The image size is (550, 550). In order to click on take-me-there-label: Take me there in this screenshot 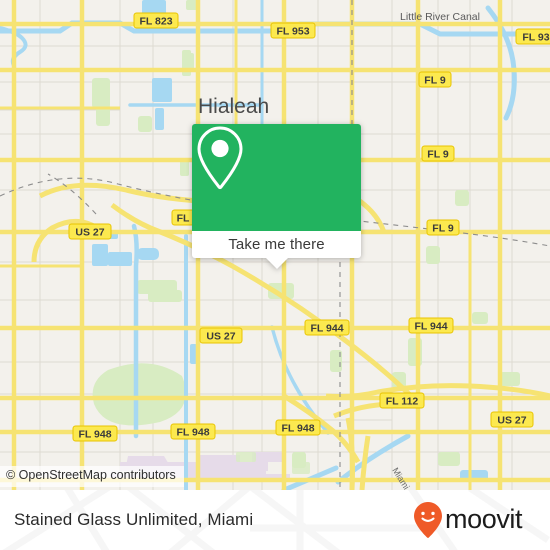, I will do `click(276, 244)`.